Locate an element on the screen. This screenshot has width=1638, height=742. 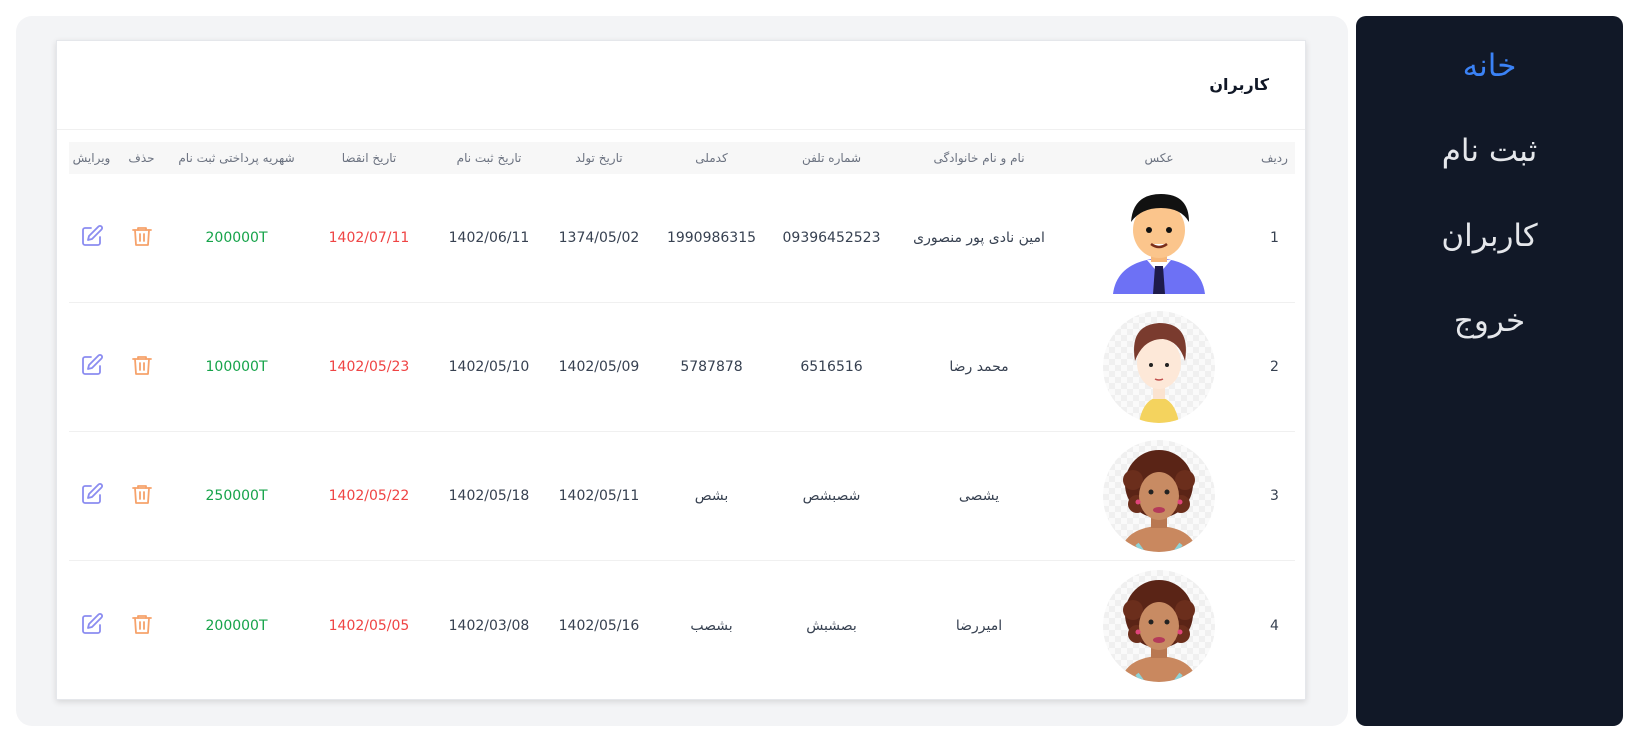
birth-date-cell: 1374/05/02 is located at coordinates (599, 238).